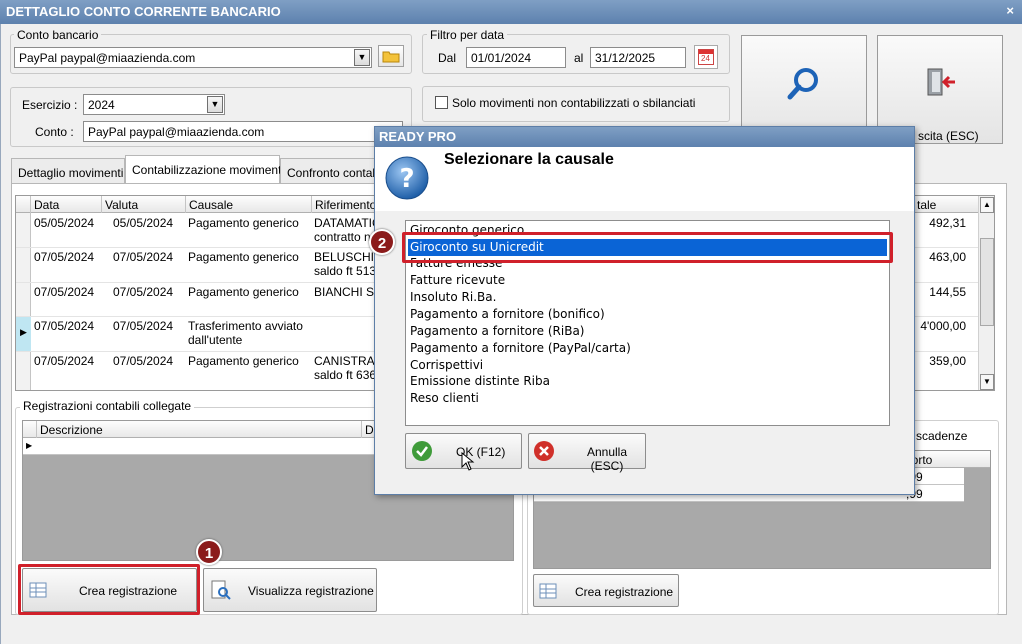 The width and height of the screenshot is (1022, 644). Describe the element at coordinates (987, 205) in the screenshot. I see `scroll-up-icon: ▲` at that location.